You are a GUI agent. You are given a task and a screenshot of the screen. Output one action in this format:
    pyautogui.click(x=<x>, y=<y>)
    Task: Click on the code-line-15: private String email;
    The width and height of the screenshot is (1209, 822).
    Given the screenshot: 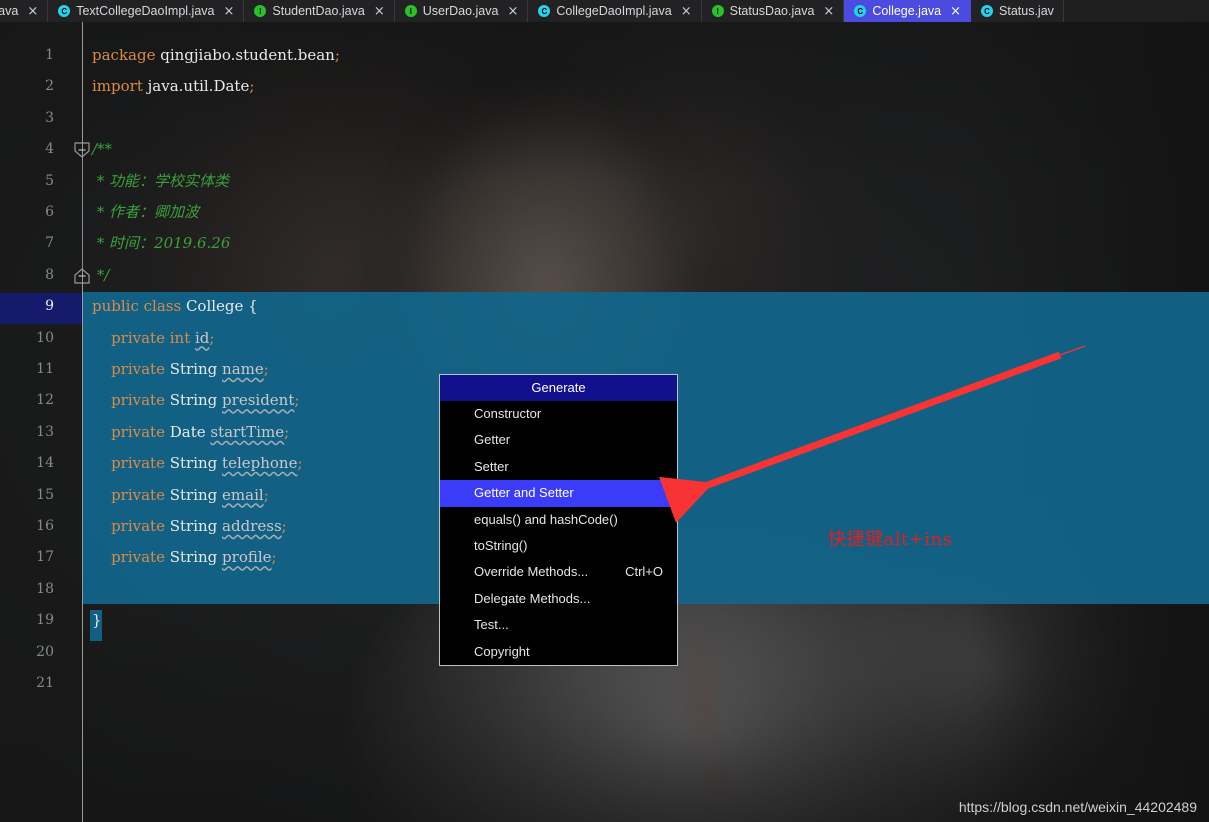 What is the action you would take?
    pyautogui.click(x=180, y=495)
    